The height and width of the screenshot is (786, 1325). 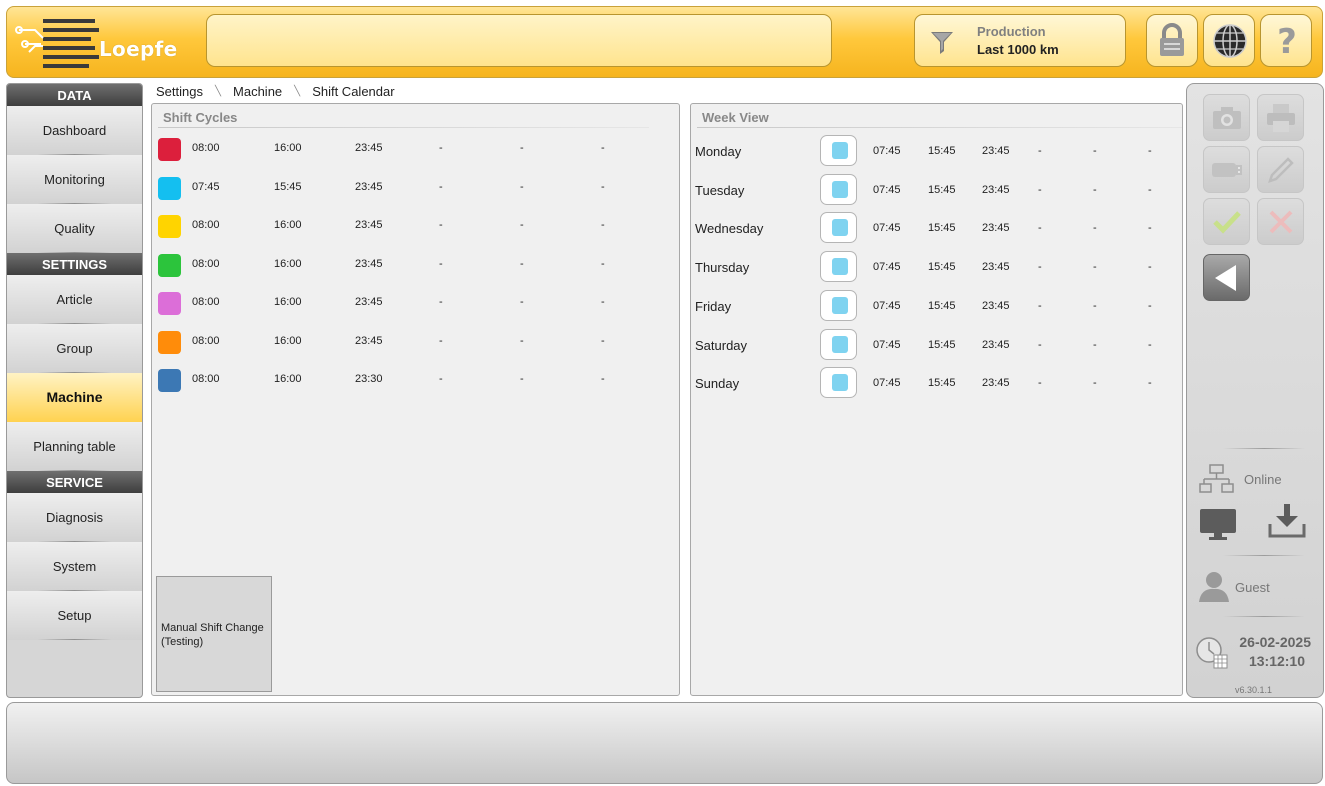 I want to click on pencil-icon, so click(x=1281, y=170).